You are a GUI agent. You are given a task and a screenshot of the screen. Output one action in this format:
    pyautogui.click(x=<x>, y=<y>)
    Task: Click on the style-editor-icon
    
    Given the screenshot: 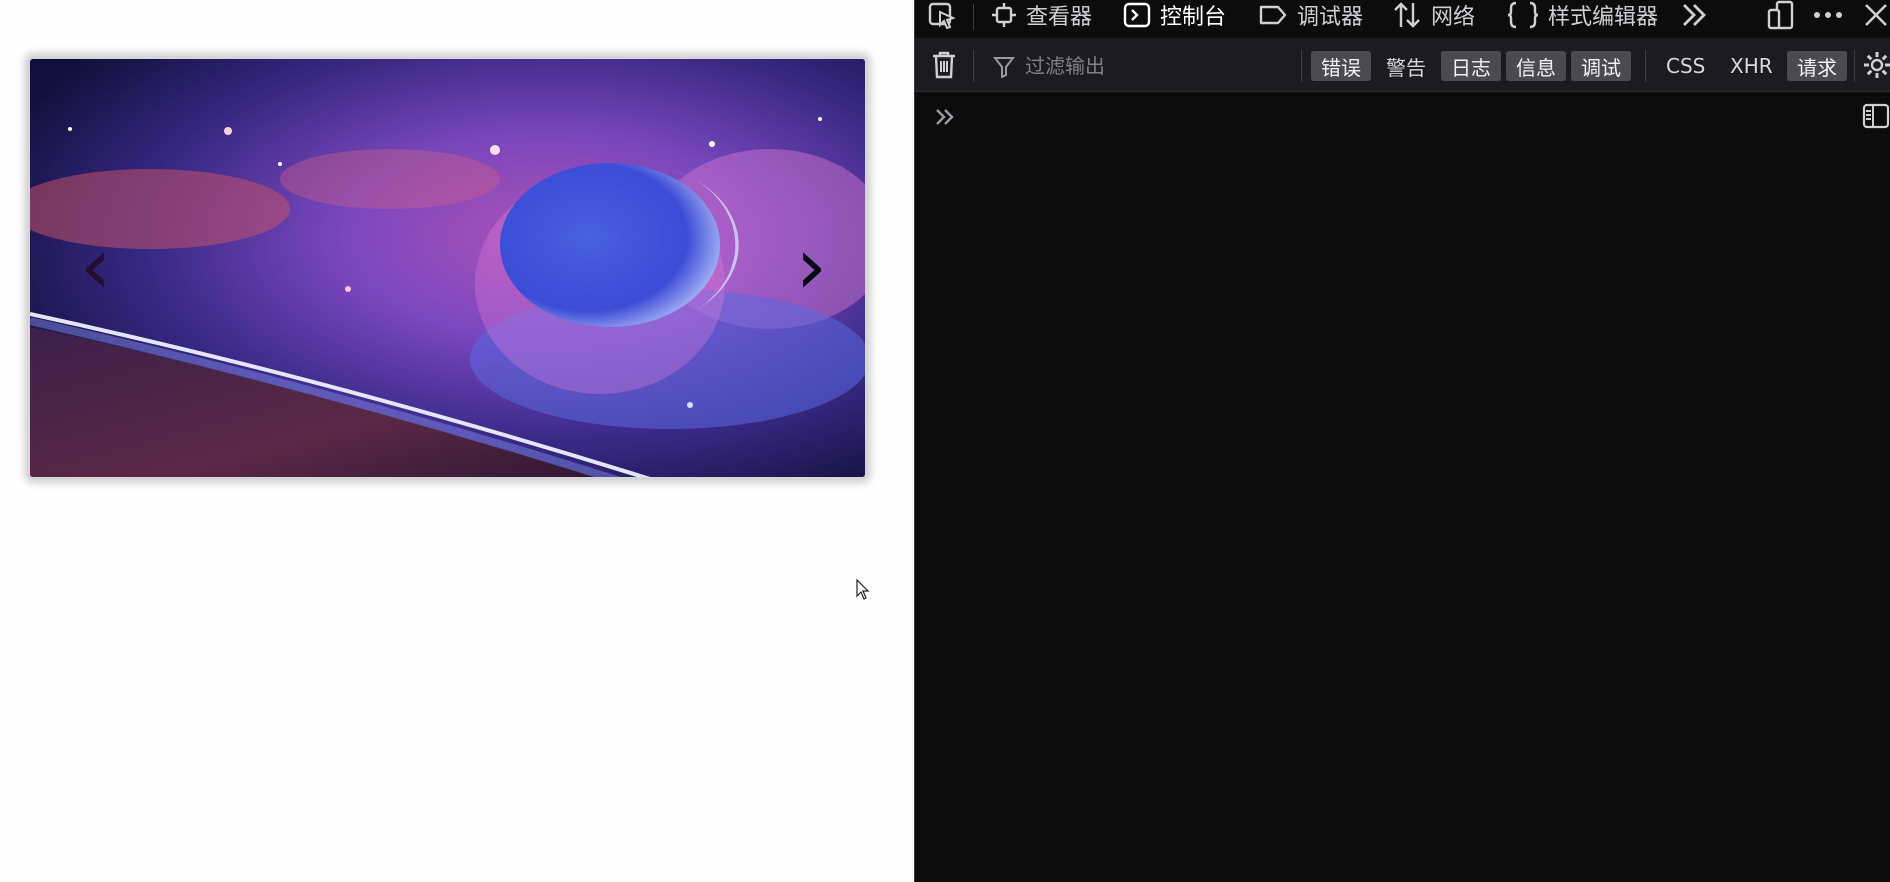 What is the action you would take?
    pyautogui.click(x=1523, y=15)
    